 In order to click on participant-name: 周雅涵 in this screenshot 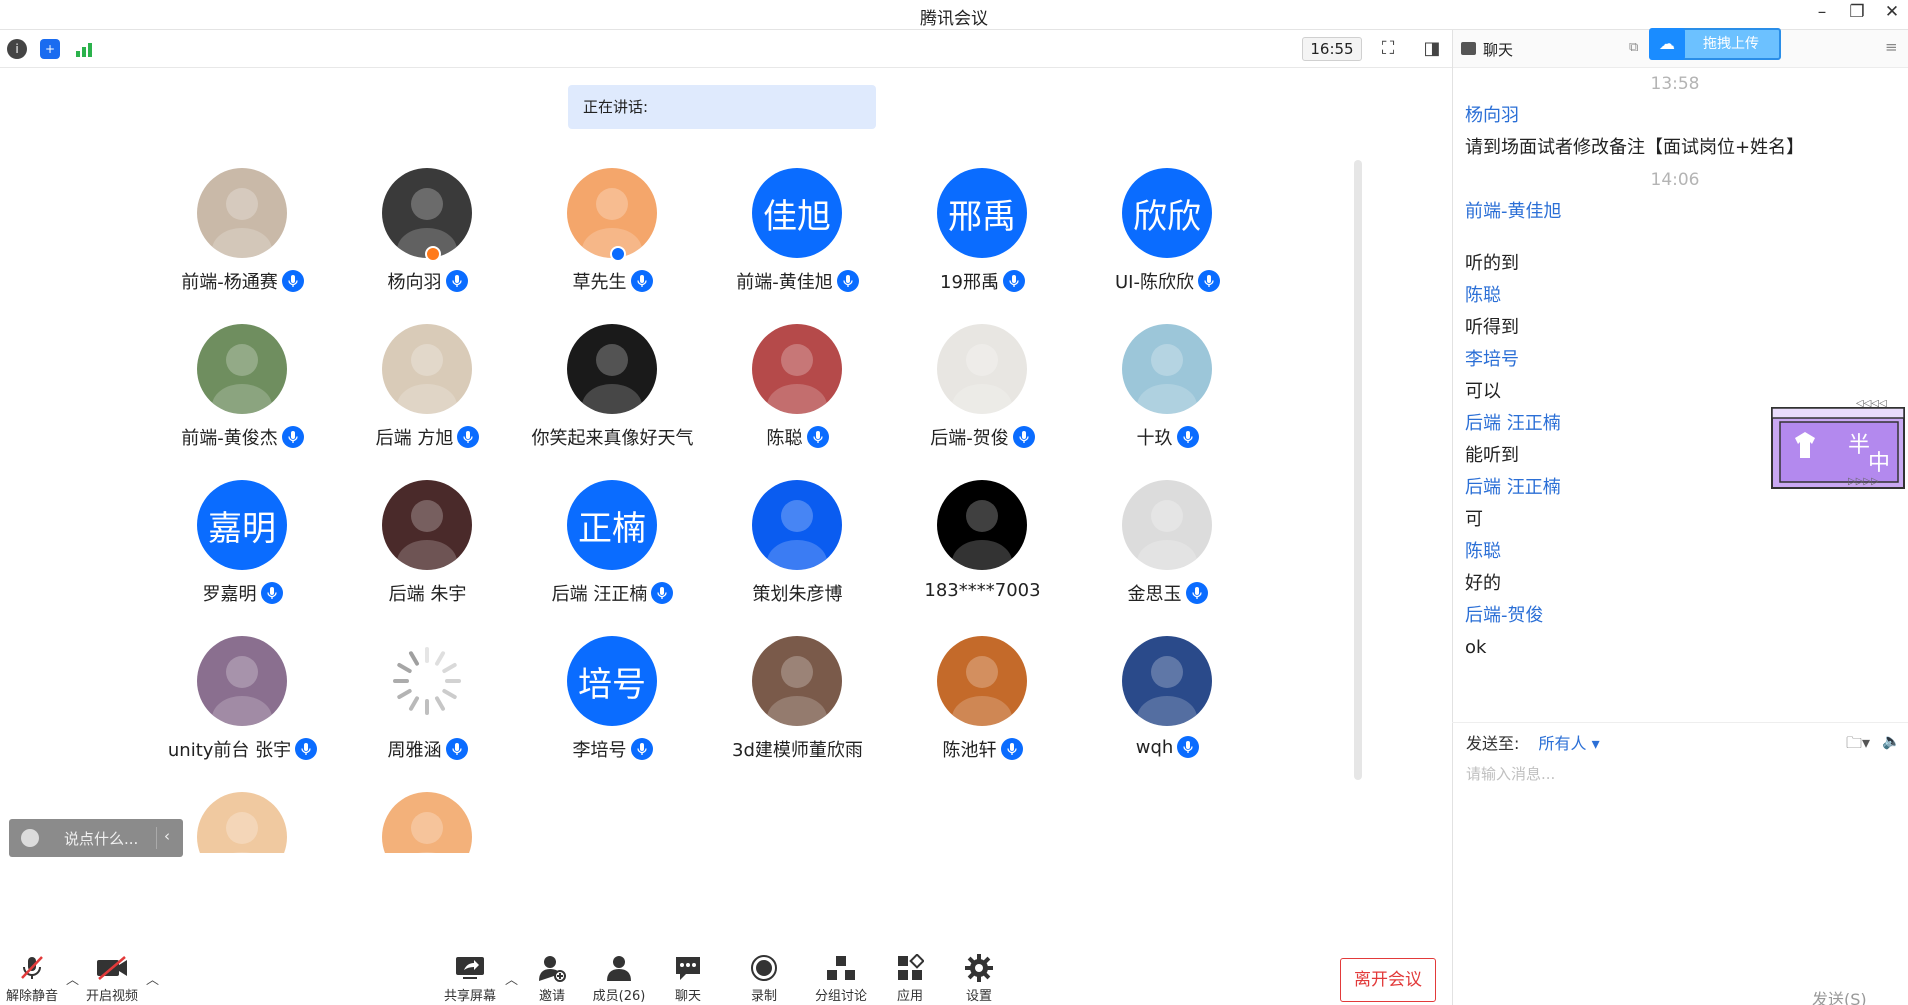, I will do `click(414, 750)`.